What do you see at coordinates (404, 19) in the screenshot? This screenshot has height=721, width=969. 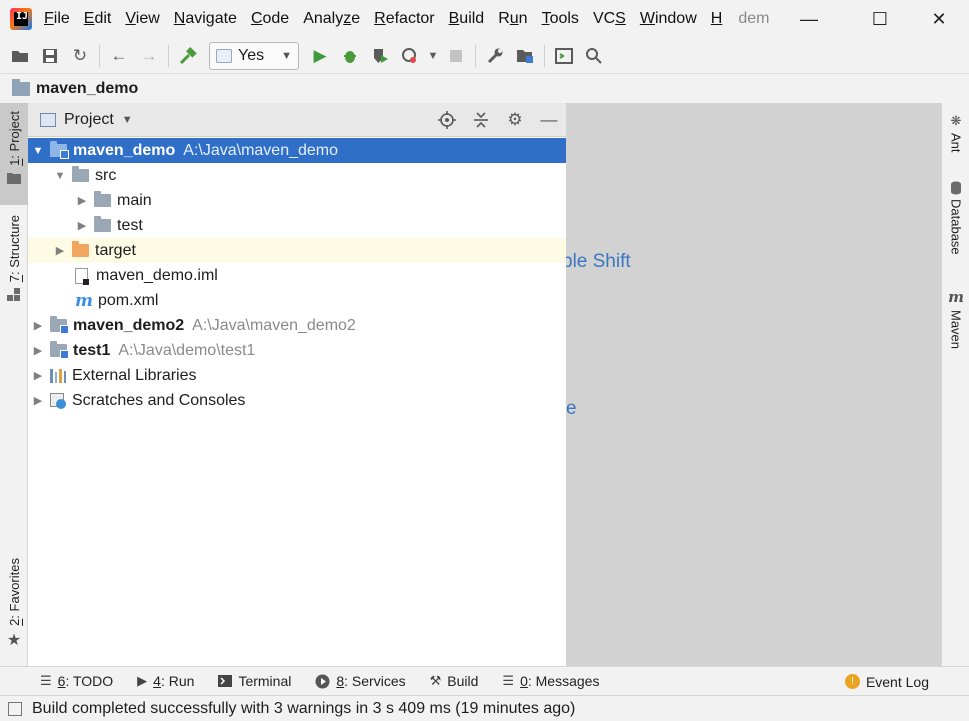 I see `menu-item: Refactor` at bounding box center [404, 19].